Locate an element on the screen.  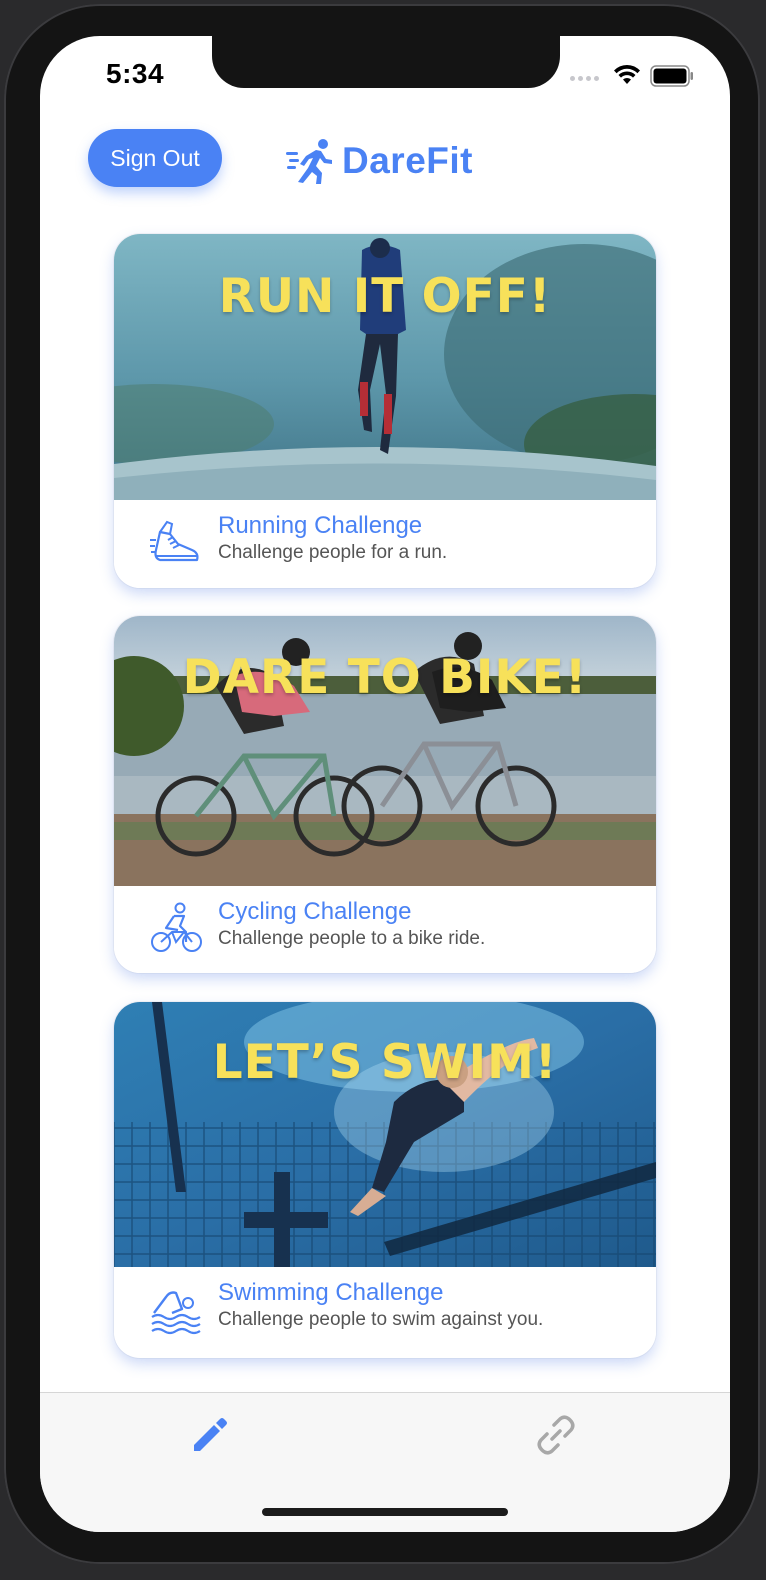
running-shoe-icon is located at coordinates (174, 541).